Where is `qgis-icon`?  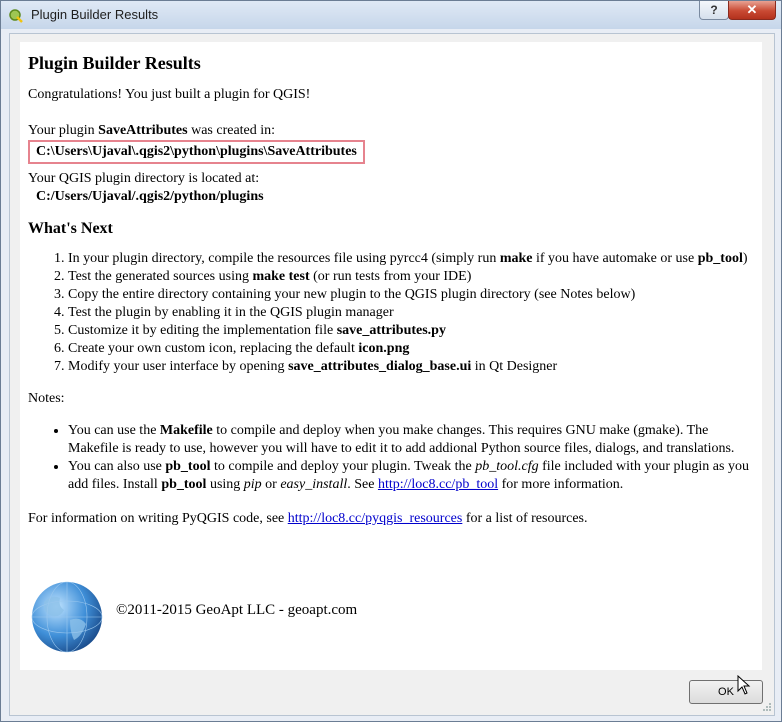 qgis-icon is located at coordinates (16, 16).